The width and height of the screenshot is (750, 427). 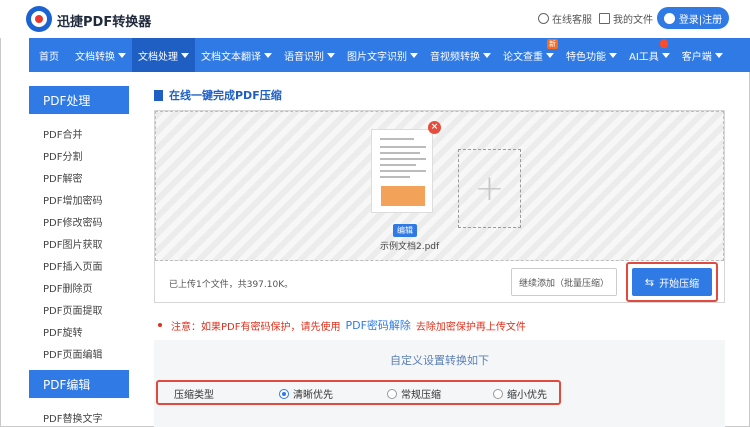 I want to click on sidebar-item-pdf-change-password: PDF修改密码, so click(x=72, y=221).